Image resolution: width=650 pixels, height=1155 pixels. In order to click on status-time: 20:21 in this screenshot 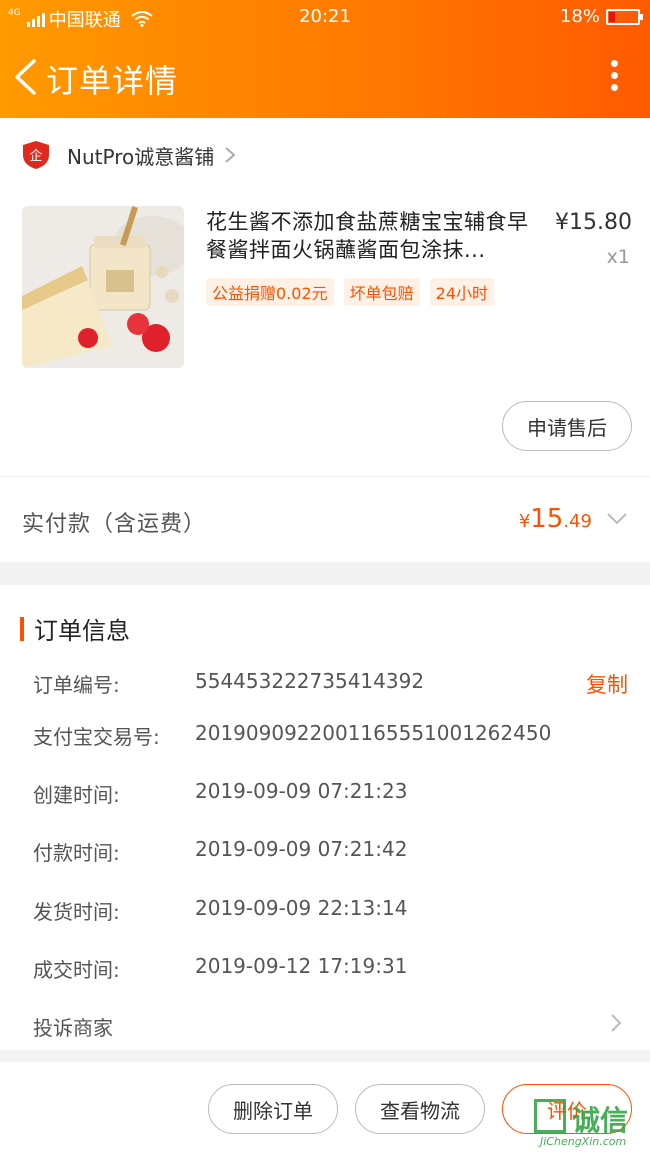, I will do `click(325, 16)`.